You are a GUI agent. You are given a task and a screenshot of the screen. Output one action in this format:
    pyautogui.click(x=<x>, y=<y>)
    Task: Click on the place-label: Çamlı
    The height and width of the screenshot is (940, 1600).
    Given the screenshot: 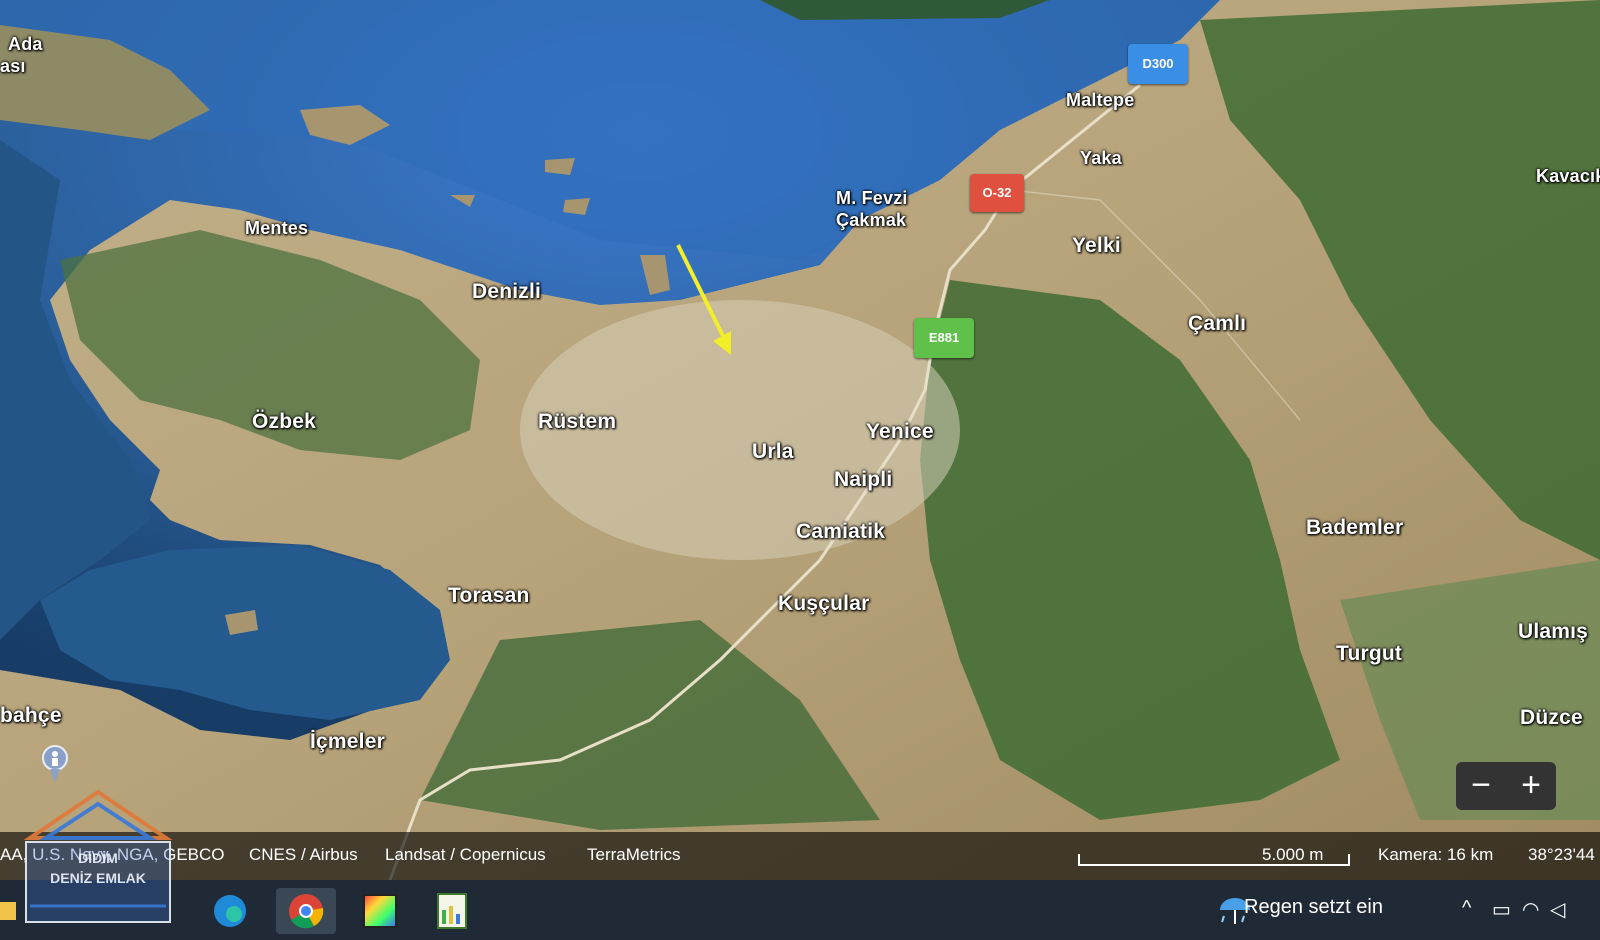 What is the action you would take?
    pyautogui.click(x=1217, y=323)
    